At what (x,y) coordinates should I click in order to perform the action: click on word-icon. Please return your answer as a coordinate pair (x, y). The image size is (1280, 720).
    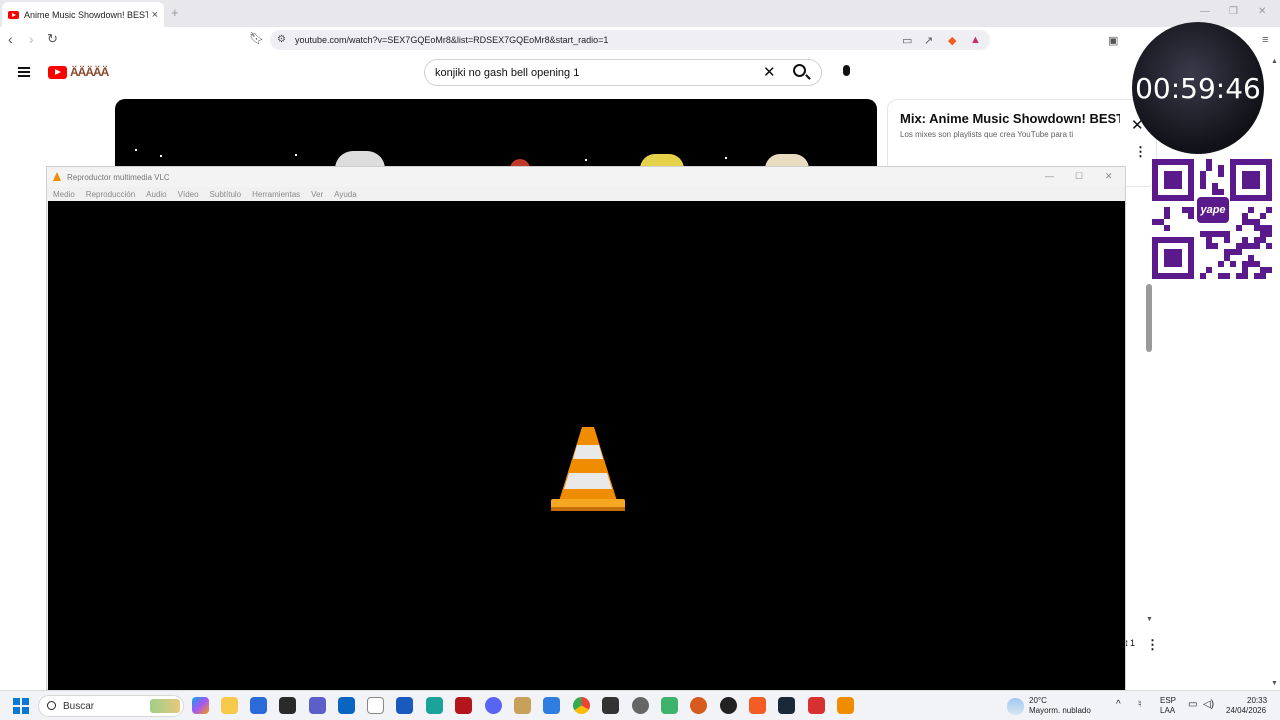
    Looking at the image, I should click on (404, 705).